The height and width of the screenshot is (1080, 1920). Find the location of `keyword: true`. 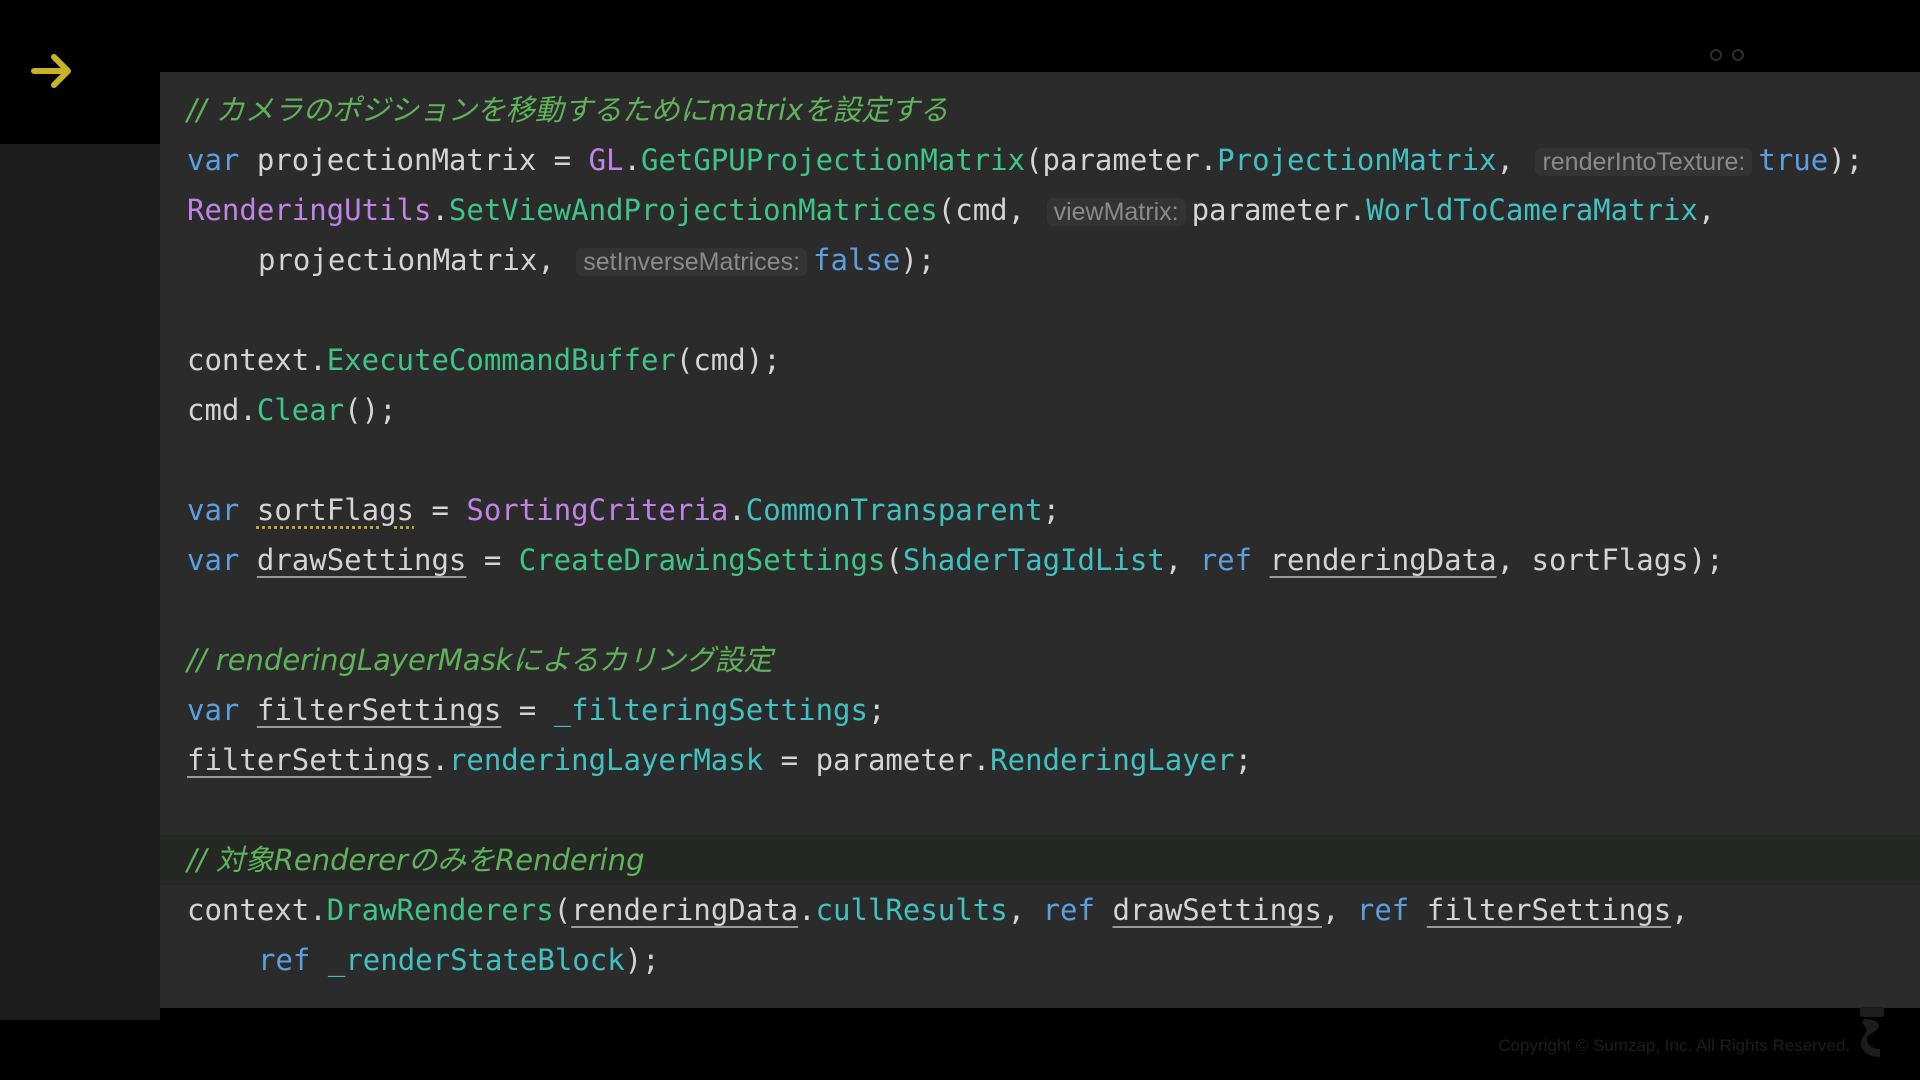

keyword: true is located at coordinates (1793, 160).